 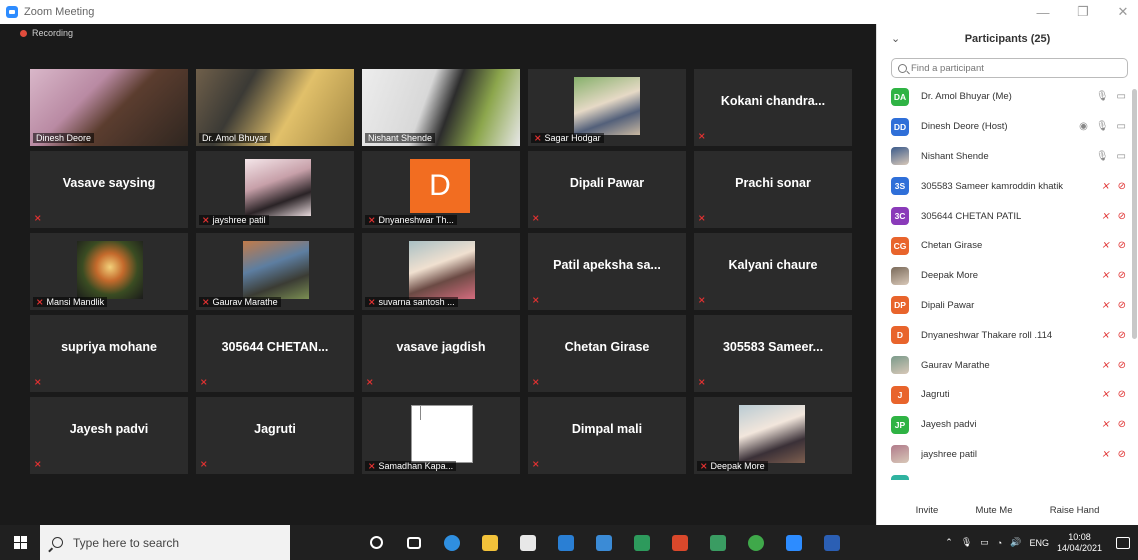 What do you see at coordinates (607, 346) in the screenshot?
I see `tile-participant-name: Chetan Girase` at bounding box center [607, 346].